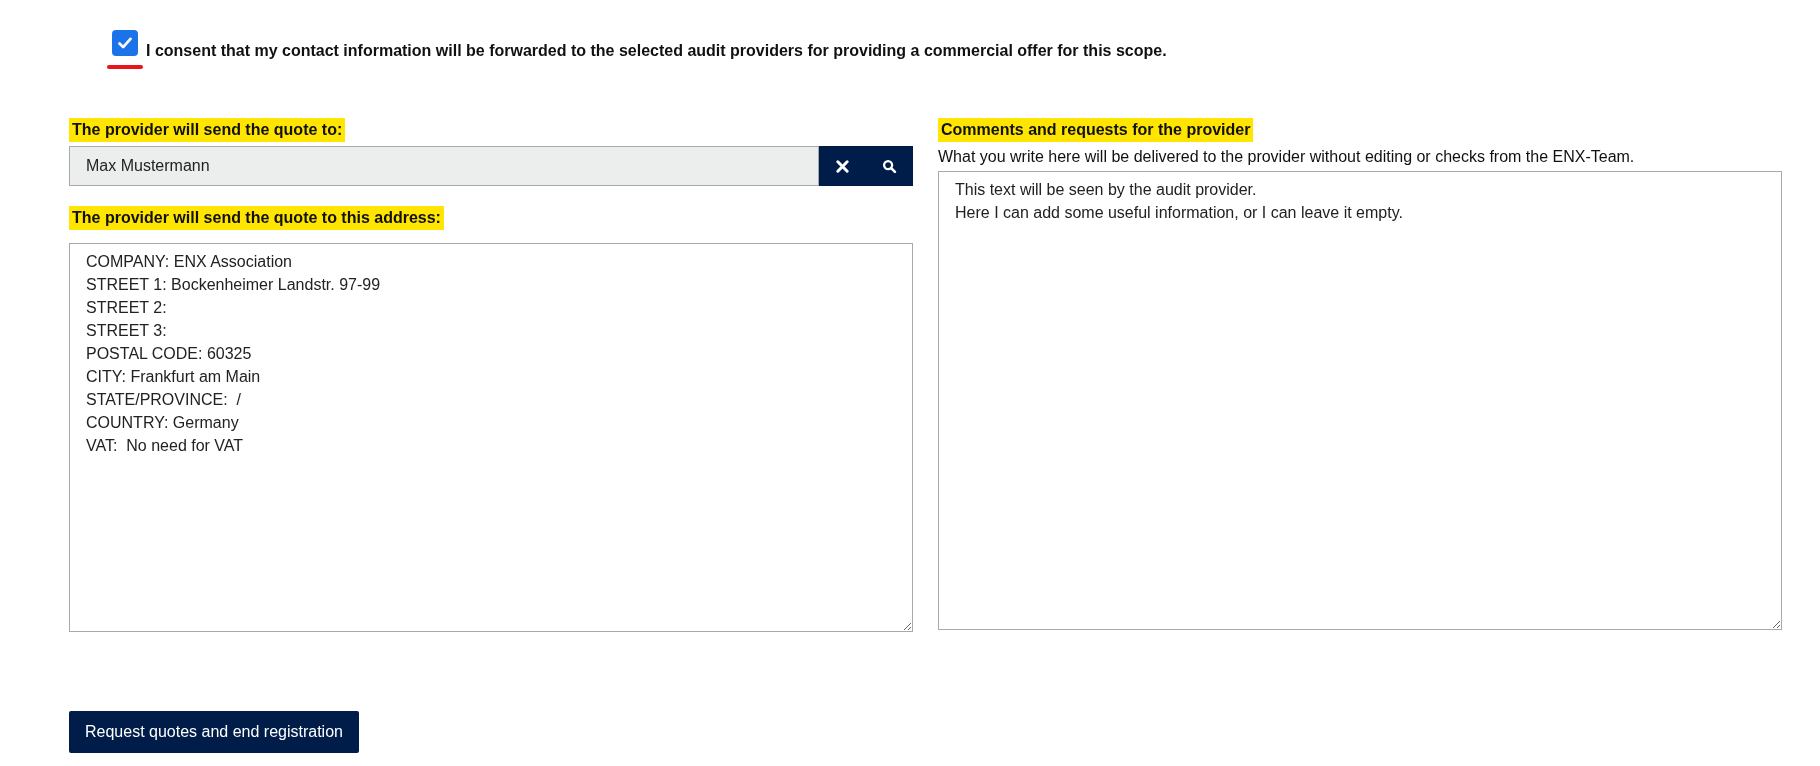 The width and height of the screenshot is (1820, 766). What do you see at coordinates (1096, 130) in the screenshot?
I see `field-label: Comments and requests for the provider` at bounding box center [1096, 130].